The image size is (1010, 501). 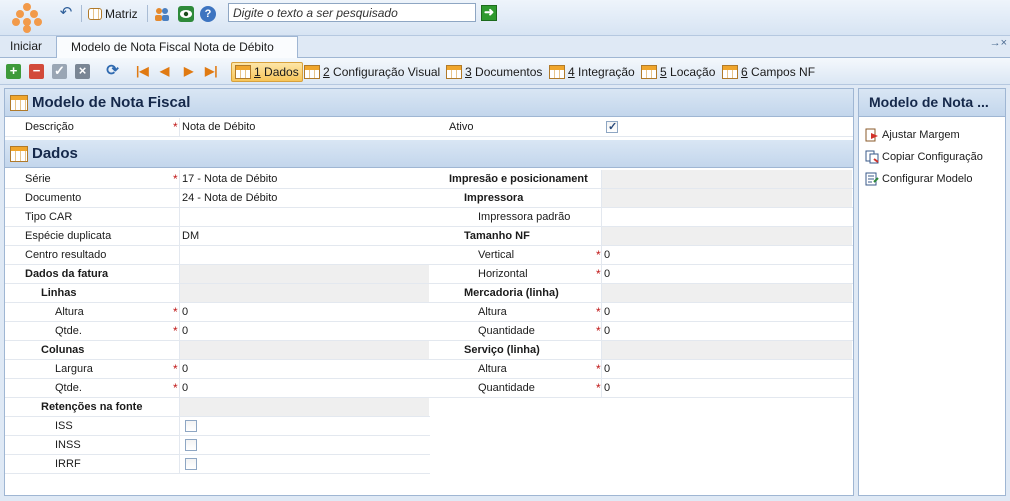 What do you see at coordinates (82, 71) in the screenshot?
I see `cancel-button: ×` at bounding box center [82, 71].